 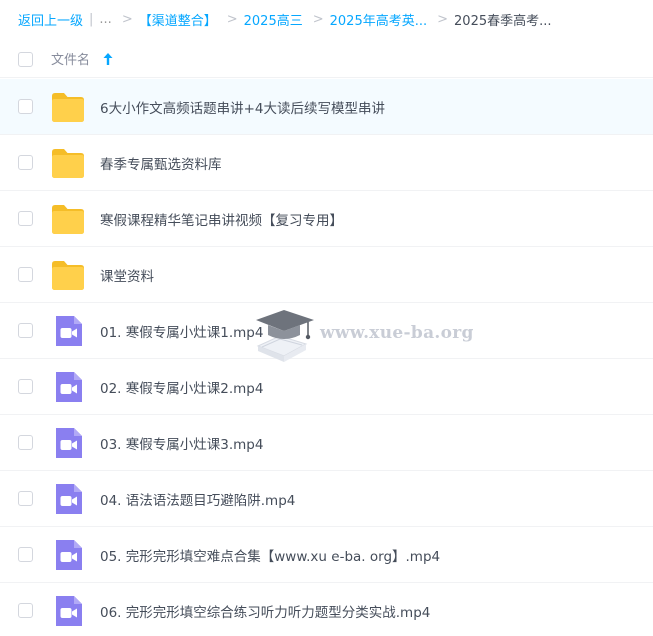 I want to click on file-name: 春季专属甄选资料库, so click(x=161, y=163).